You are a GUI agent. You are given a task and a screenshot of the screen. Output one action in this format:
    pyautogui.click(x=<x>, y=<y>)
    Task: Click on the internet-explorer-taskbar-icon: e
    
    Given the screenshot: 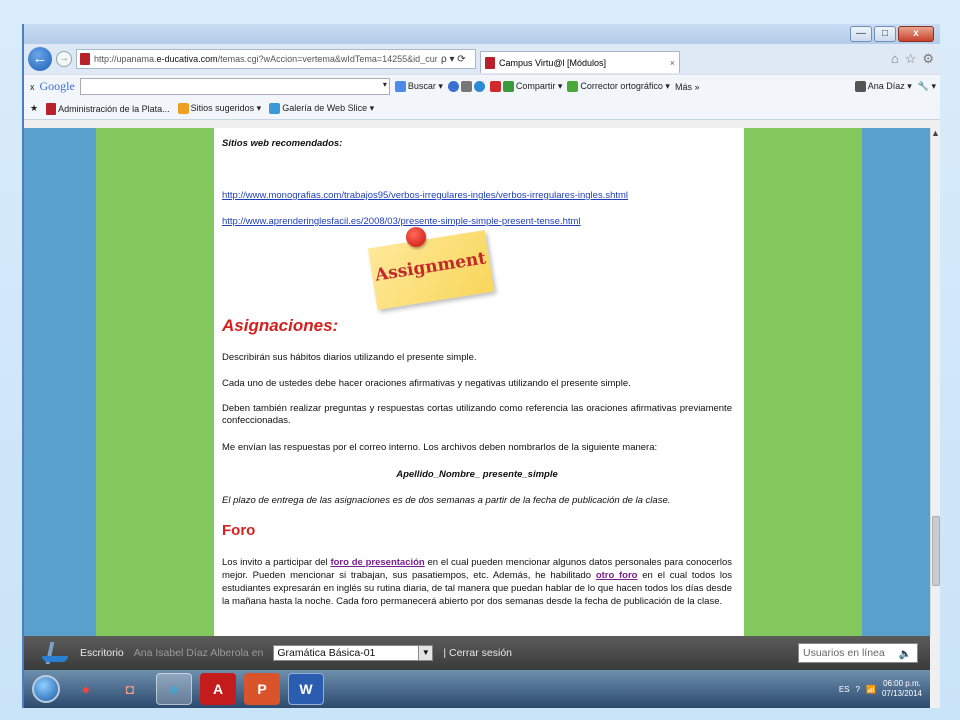 What is the action you would take?
    pyautogui.click(x=174, y=689)
    